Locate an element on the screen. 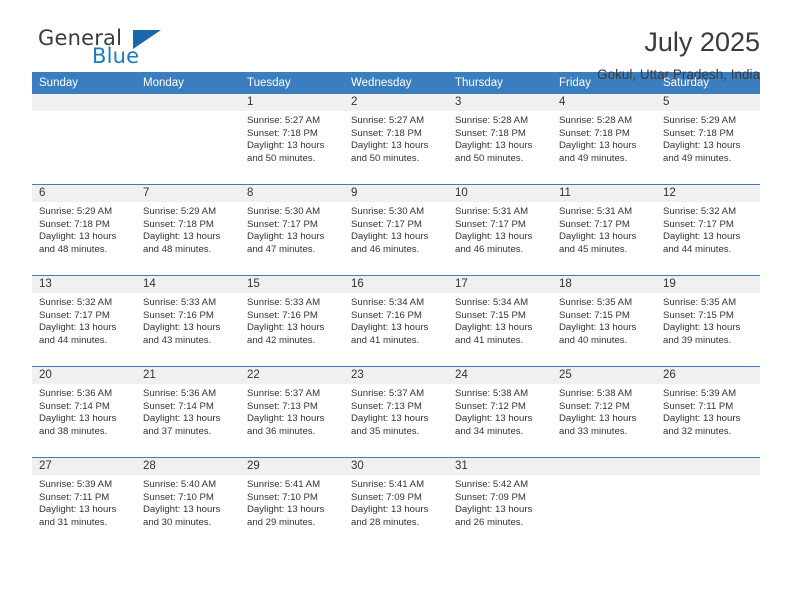  daylight-text-line2: and 36 minutes. is located at coordinates (281, 431).